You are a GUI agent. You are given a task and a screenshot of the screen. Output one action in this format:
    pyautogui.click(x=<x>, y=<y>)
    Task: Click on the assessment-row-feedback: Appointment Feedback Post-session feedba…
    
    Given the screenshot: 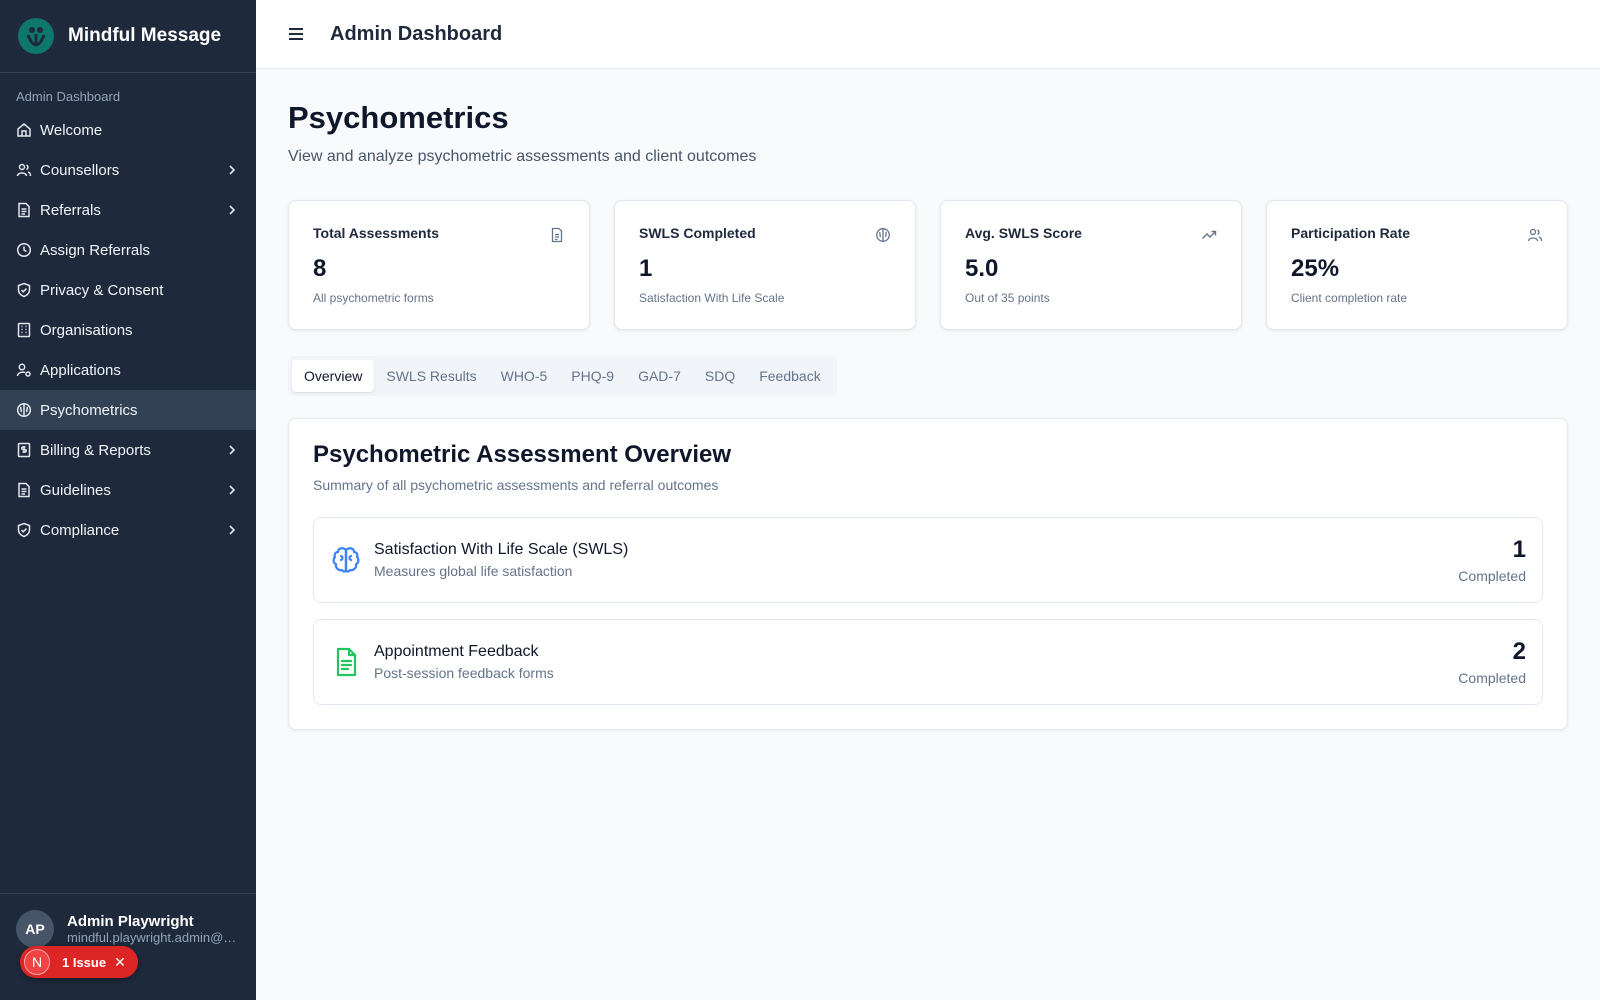 What is the action you would take?
    pyautogui.click(x=928, y=662)
    